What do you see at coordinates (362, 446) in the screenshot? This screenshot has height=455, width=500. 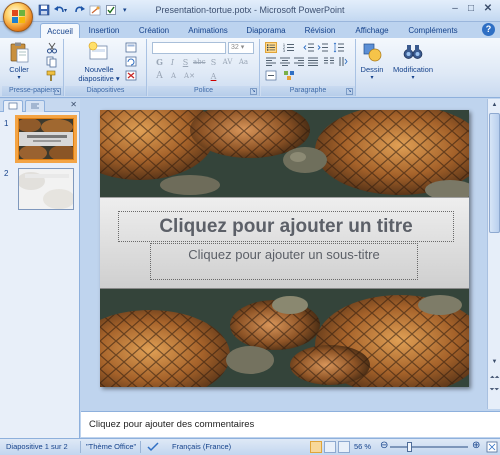 I see `zoom-percent: 56 %` at bounding box center [362, 446].